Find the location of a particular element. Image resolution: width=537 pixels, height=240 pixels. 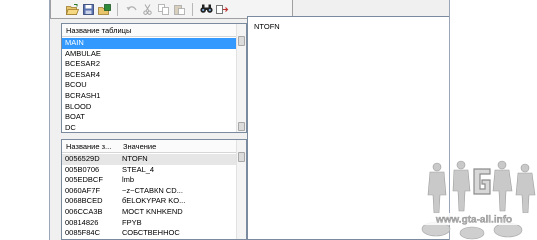

copy-icon is located at coordinates (163, 9).